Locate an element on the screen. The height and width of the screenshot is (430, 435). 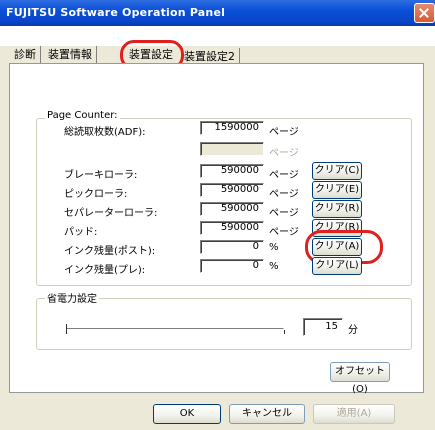
counter-value-pick-roller: 590000 is located at coordinates (232, 190).